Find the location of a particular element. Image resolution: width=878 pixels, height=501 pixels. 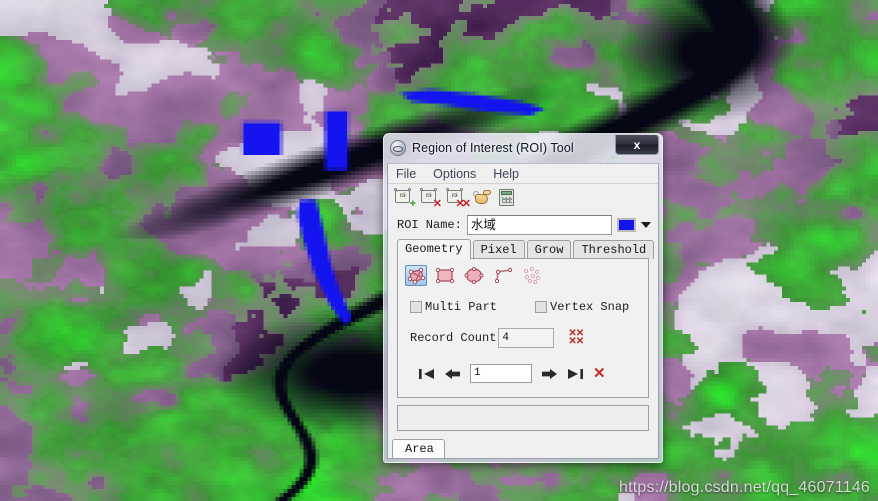

watermark-url: https://blog.csdn.net/qq_46071146 is located at coordinates (744, 487).